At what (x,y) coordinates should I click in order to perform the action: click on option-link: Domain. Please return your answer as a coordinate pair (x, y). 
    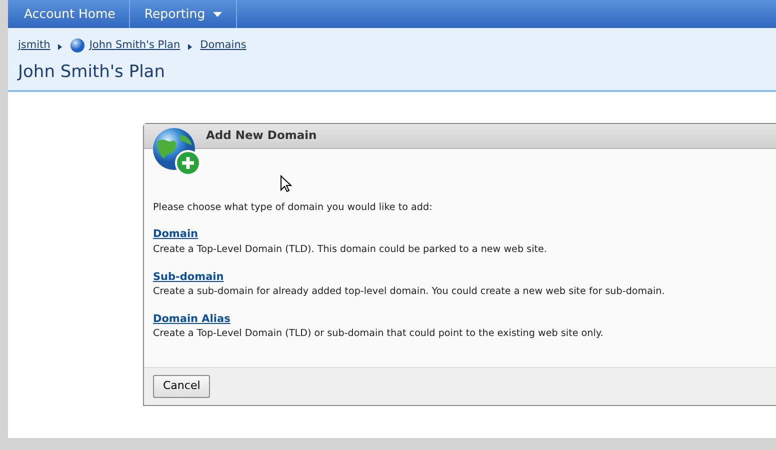
    Looking at the image, I should click on (175, 234).